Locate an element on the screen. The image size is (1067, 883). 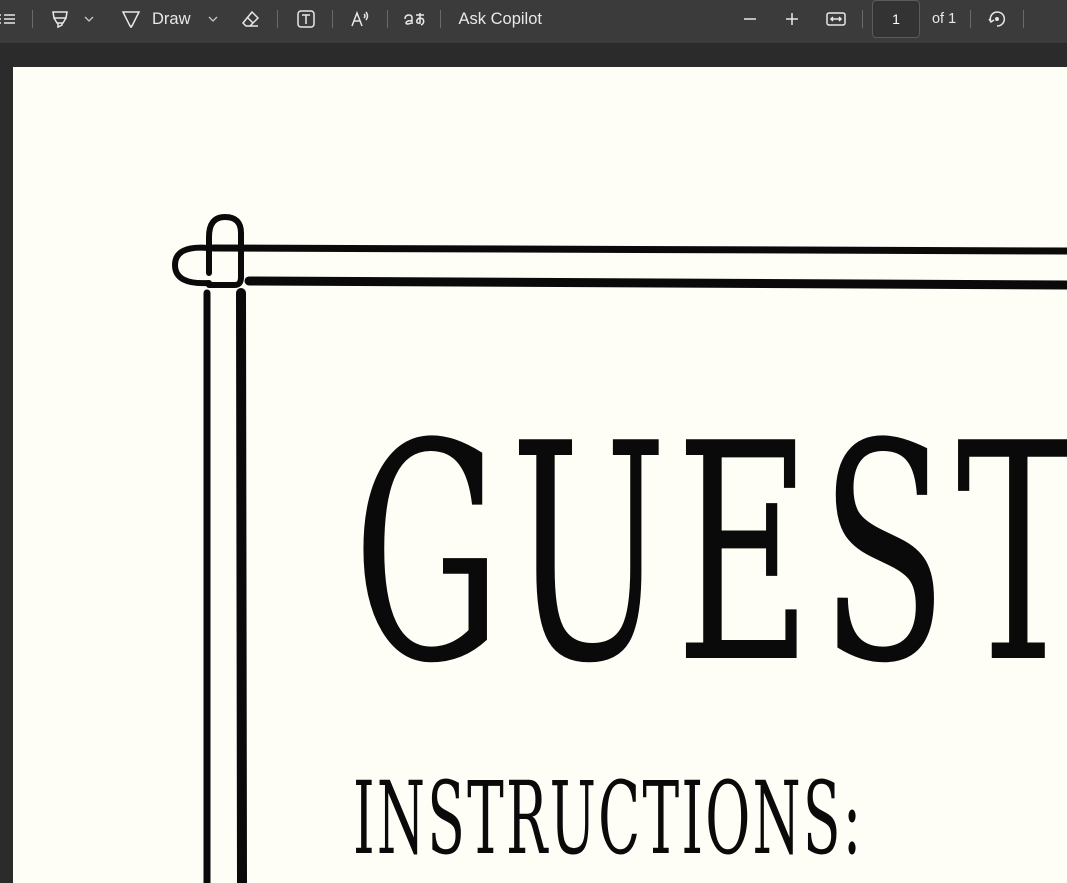
rotate-icon is located at coordinates (997, 19).